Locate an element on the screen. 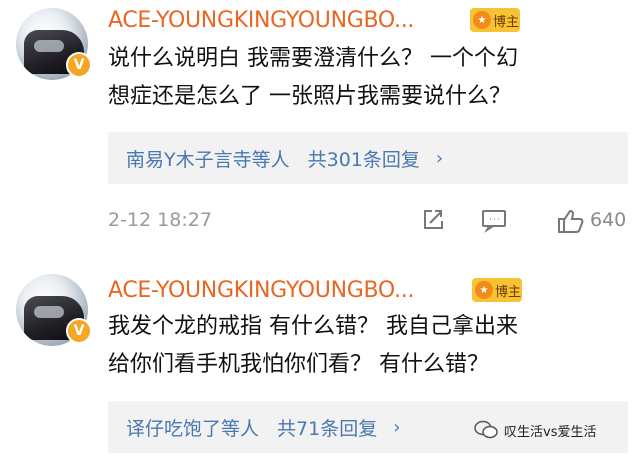  reply-names: 译仔吃饱了等人 is located at coordinates (193, 428).